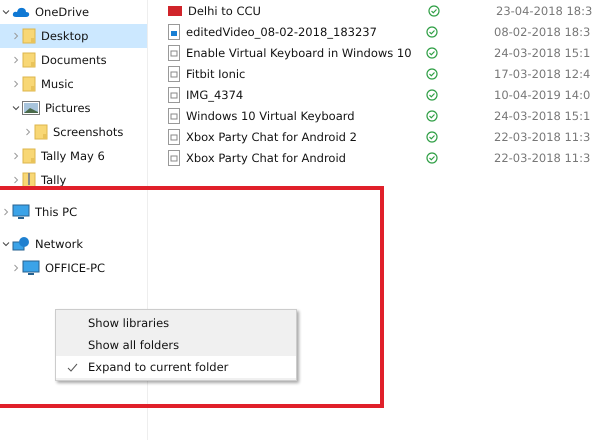 This screenshot has height=440, width=600. I want to click on tree-item: Music, so click(73, 84).